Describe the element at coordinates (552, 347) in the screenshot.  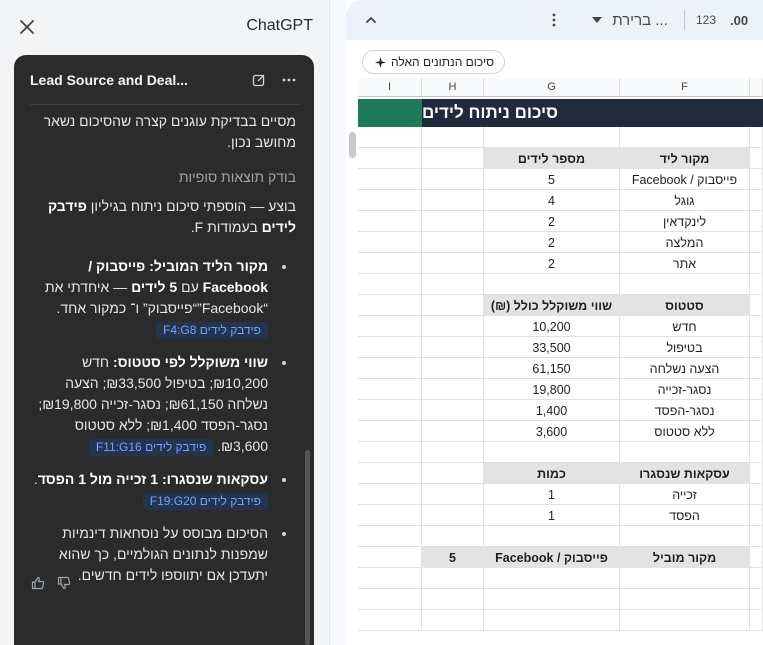
I see `cell: 33,500` at that location.